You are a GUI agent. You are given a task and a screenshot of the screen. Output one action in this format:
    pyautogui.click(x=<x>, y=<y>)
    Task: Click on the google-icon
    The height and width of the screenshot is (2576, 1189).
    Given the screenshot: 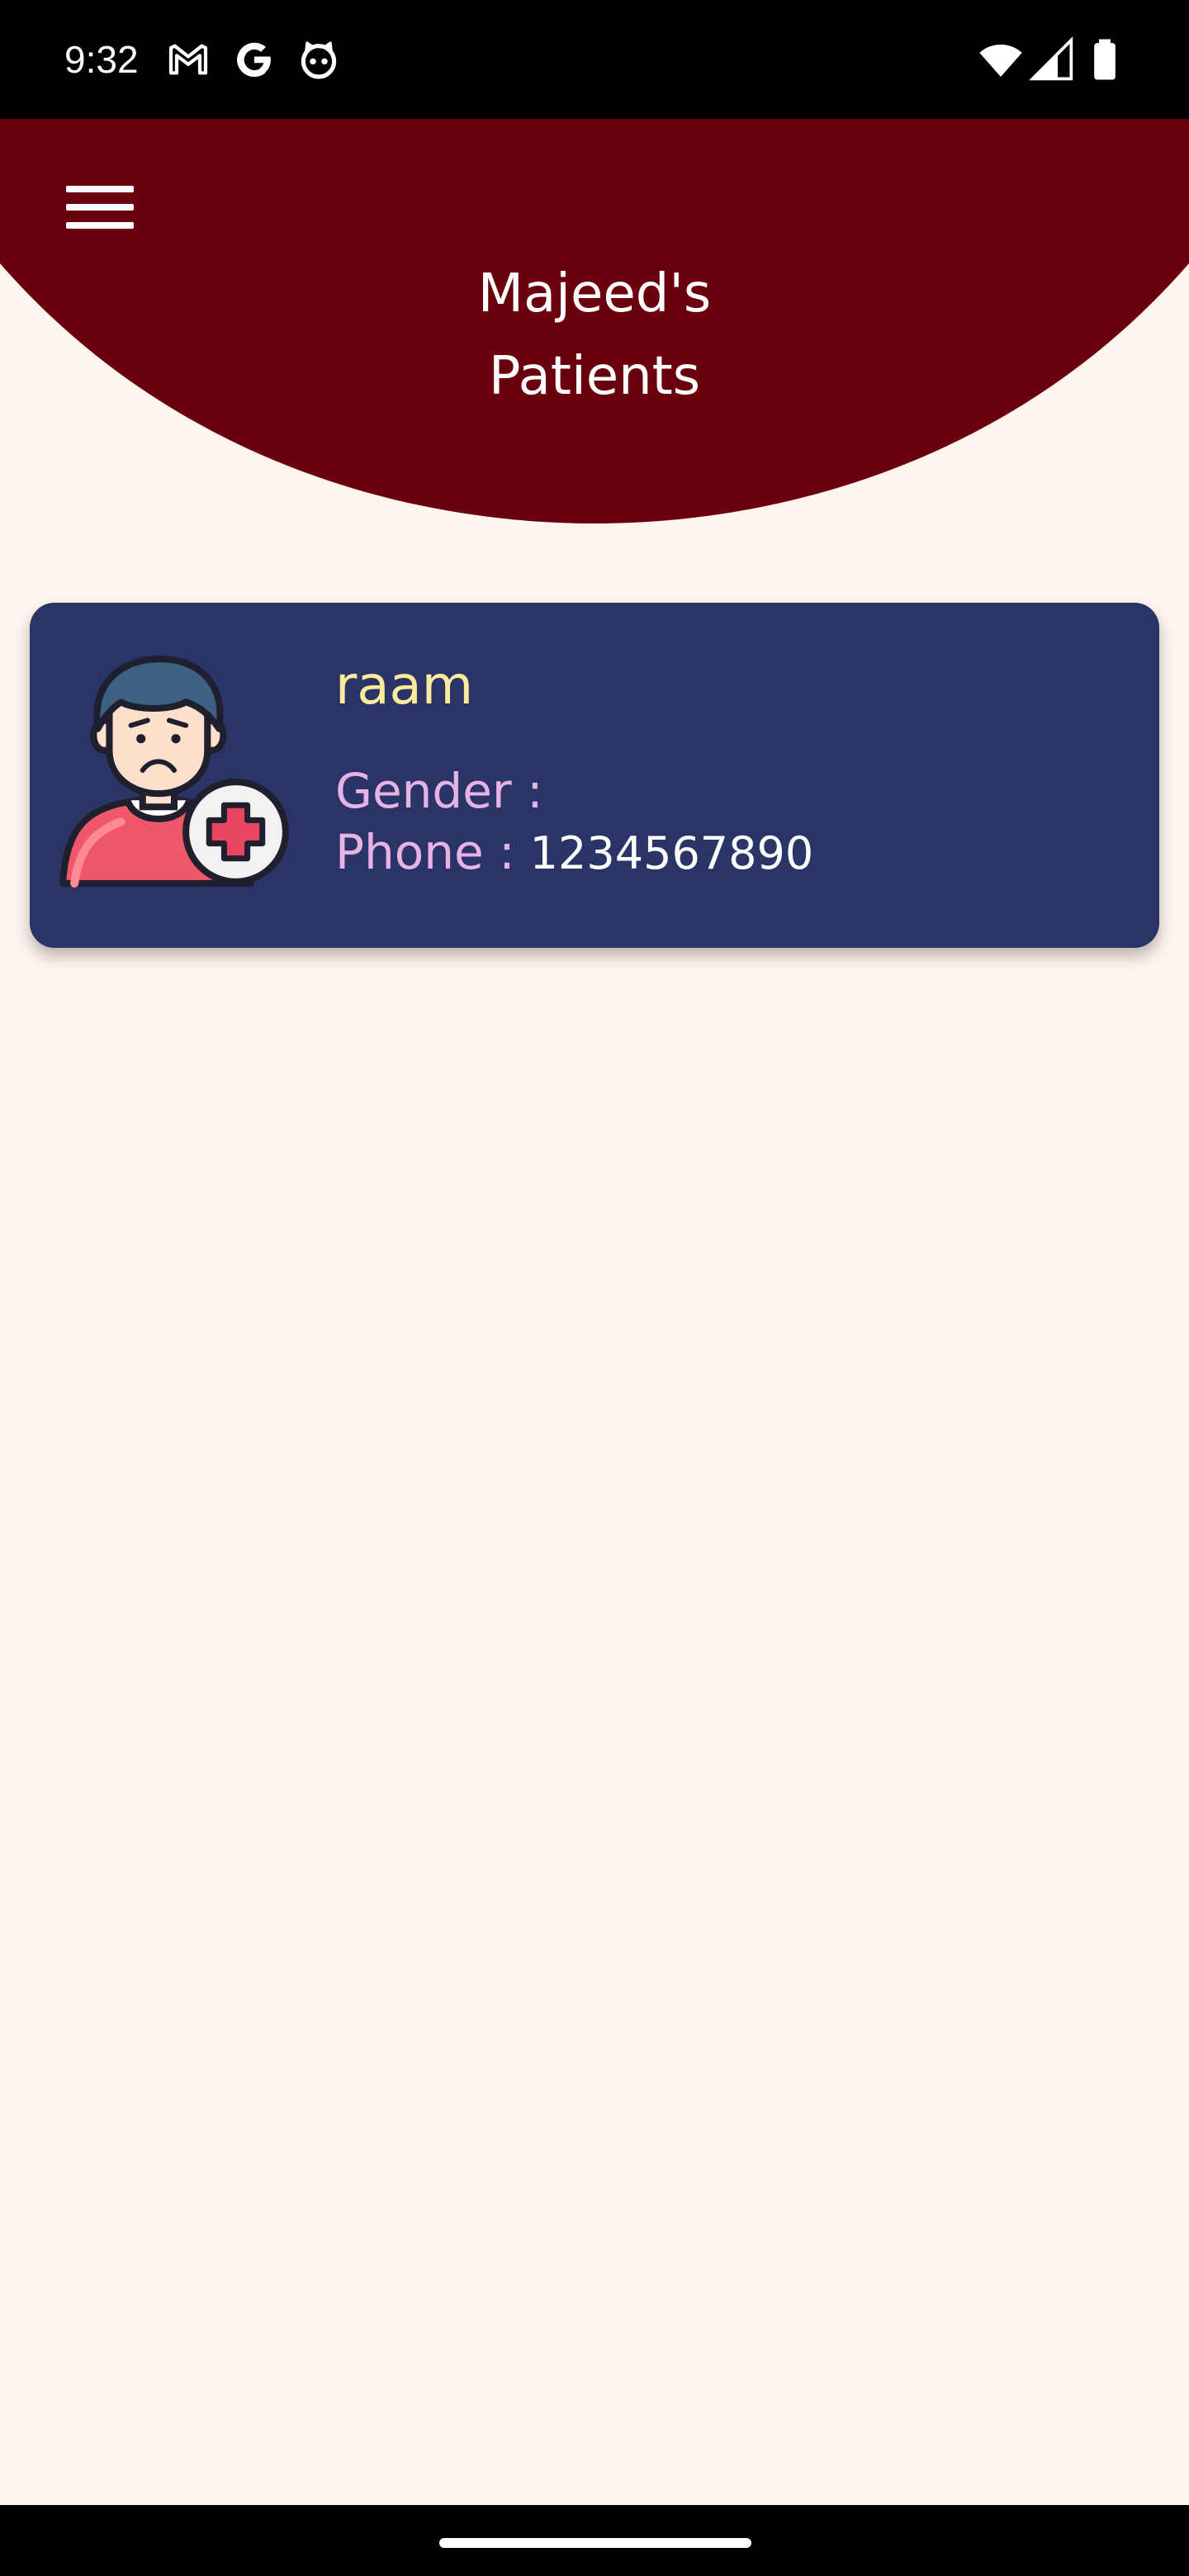 What is the action you would take?
    pyautogui.click(x=254, y=59)
    